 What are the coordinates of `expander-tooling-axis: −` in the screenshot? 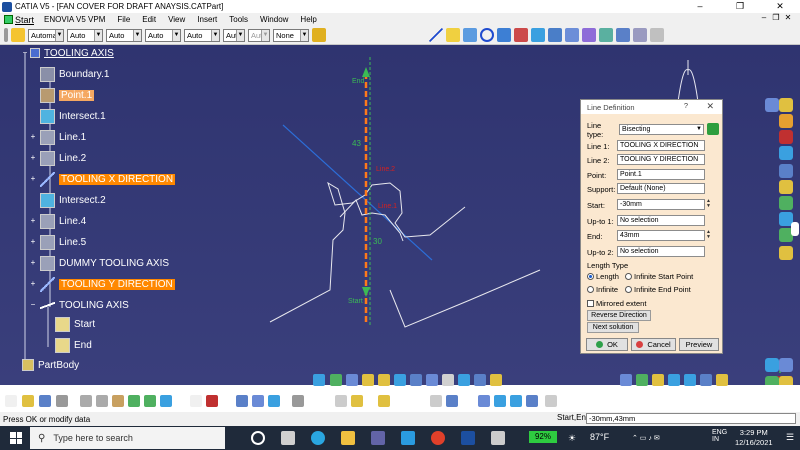 It's located at (33, 305).